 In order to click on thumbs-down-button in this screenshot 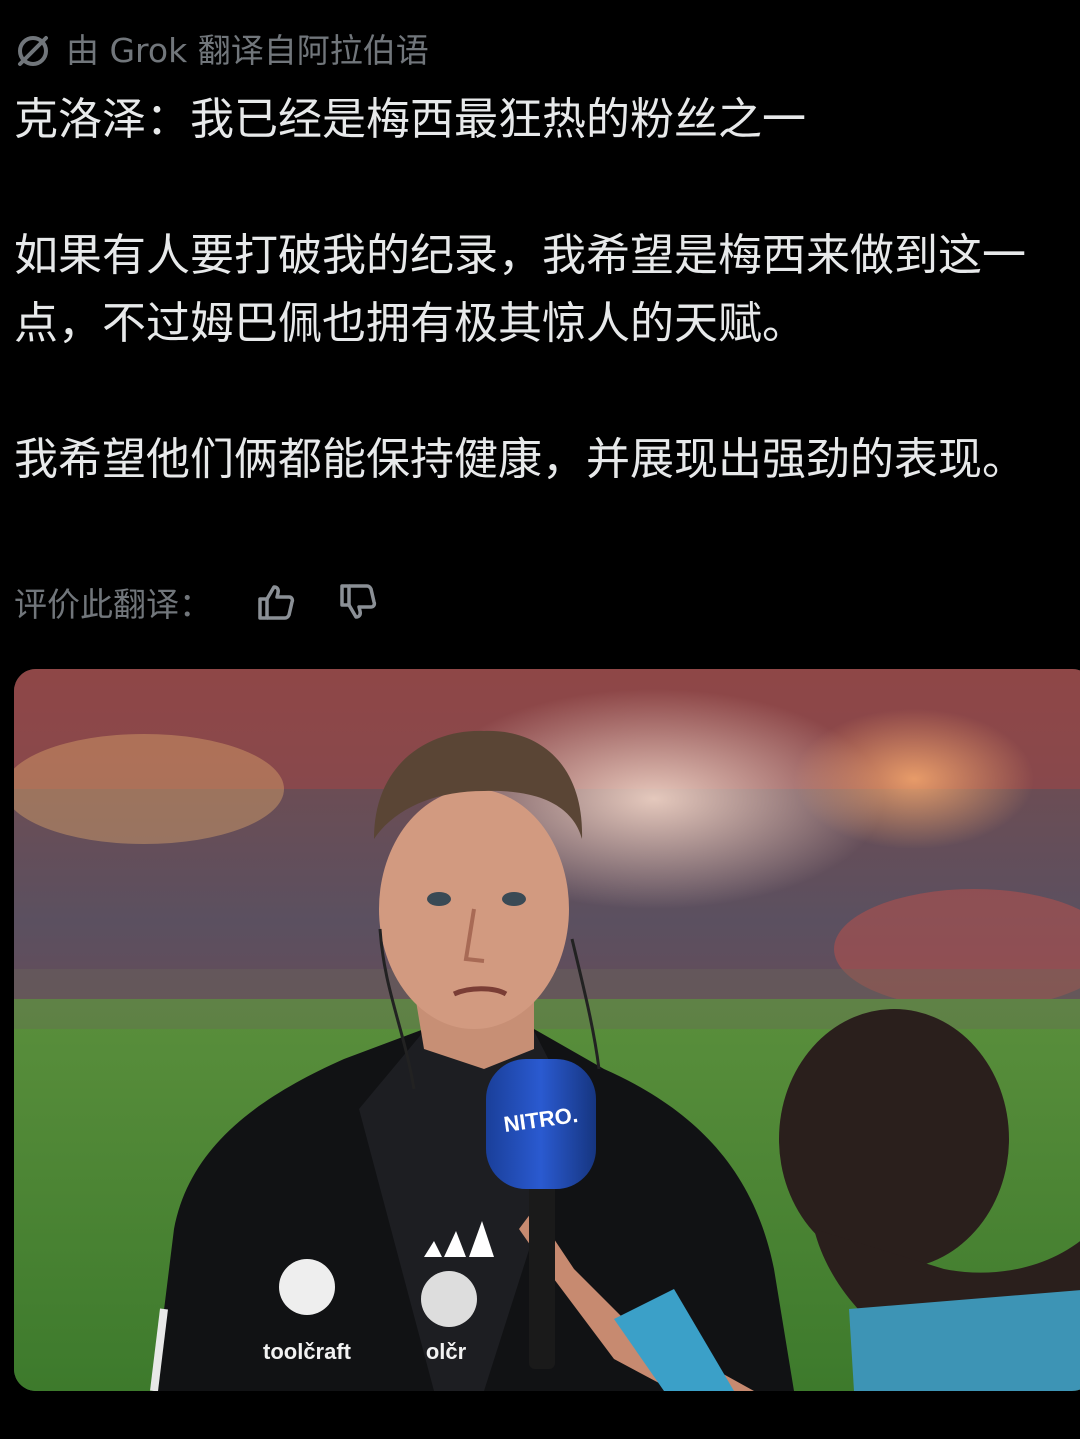, I will do `click(358, 602)`.